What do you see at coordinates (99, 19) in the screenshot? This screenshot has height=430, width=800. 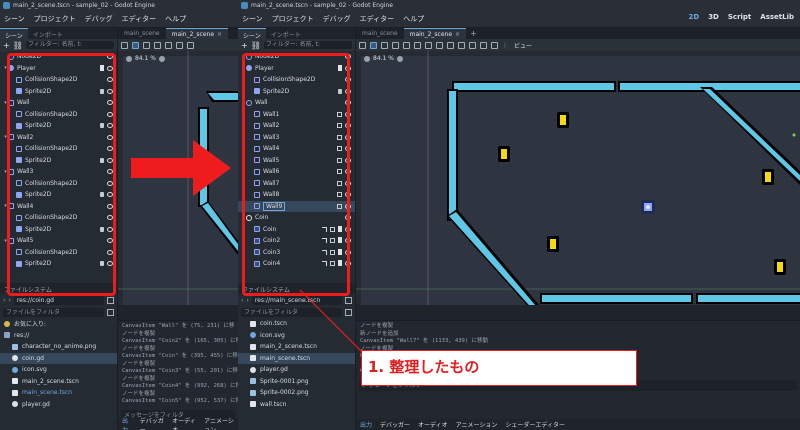 I see `menu-item: デバッグ` at bounding box center [99, 19].